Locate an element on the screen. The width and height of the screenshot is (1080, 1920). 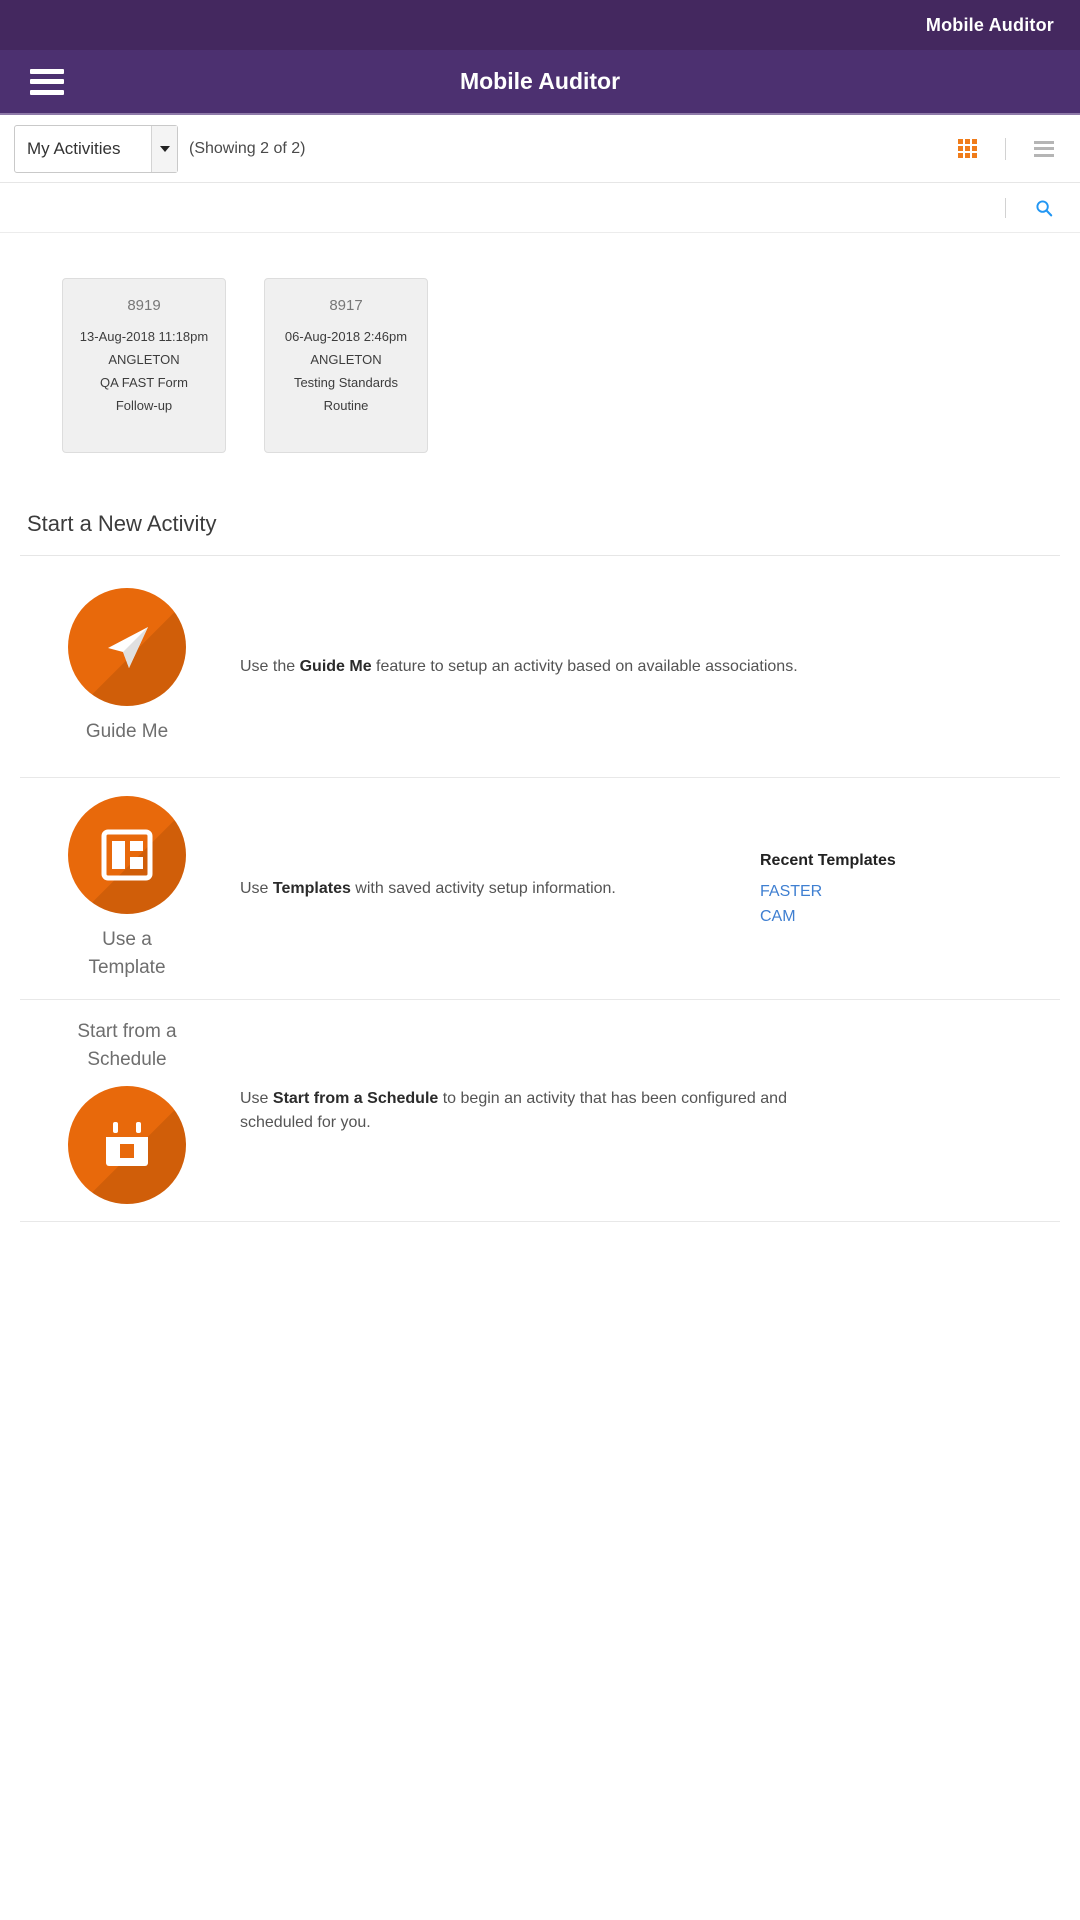
top-status-bar: Mobile Auditor is located at coordinates (540, 25).